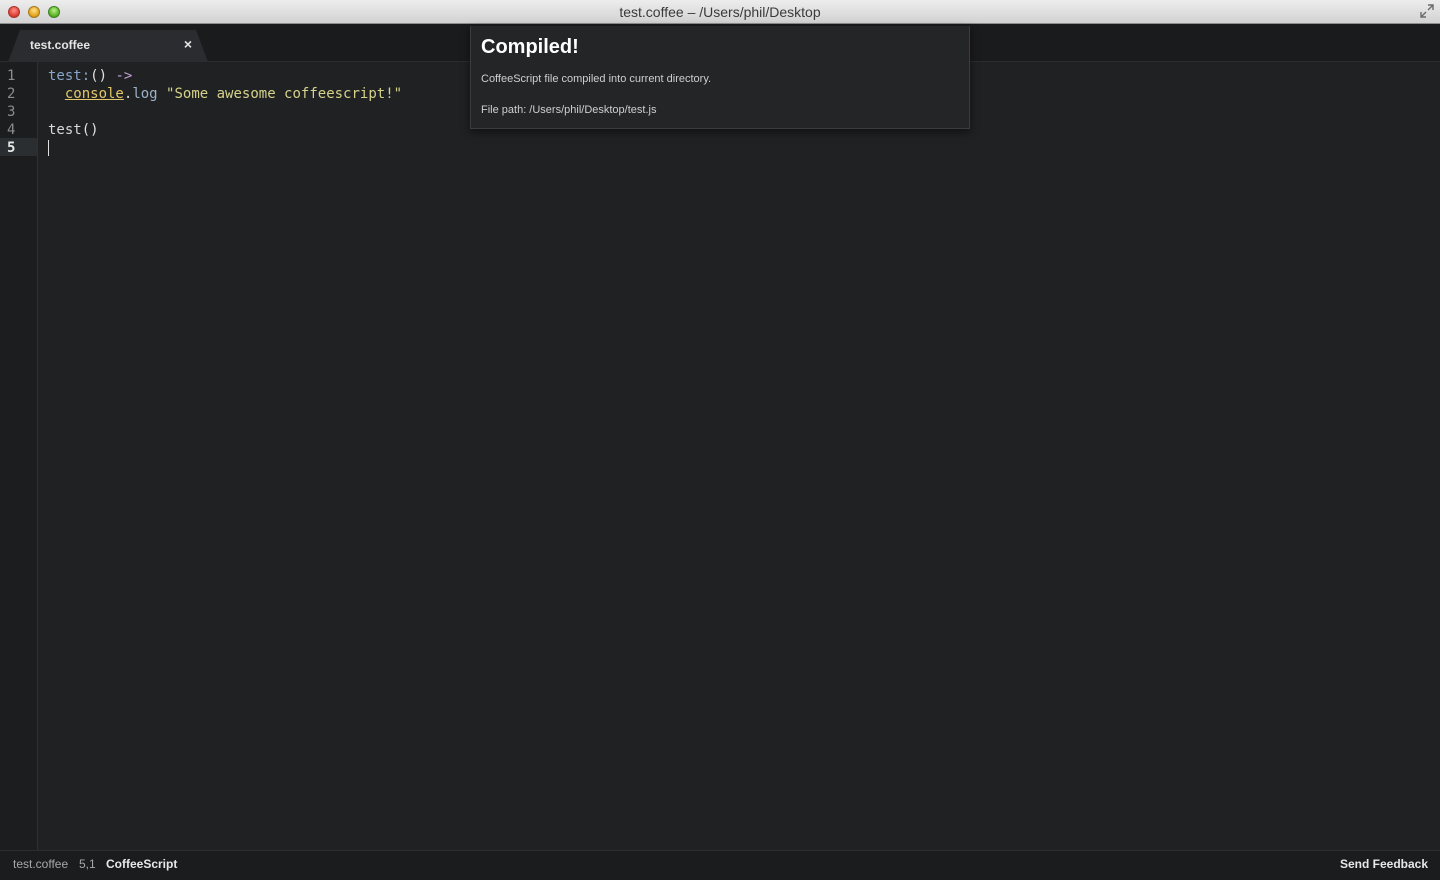  What do you see at coordinates (11, 148) in the screenshot?
I see `line-number-active: 5` at bounding box center [11, 148].